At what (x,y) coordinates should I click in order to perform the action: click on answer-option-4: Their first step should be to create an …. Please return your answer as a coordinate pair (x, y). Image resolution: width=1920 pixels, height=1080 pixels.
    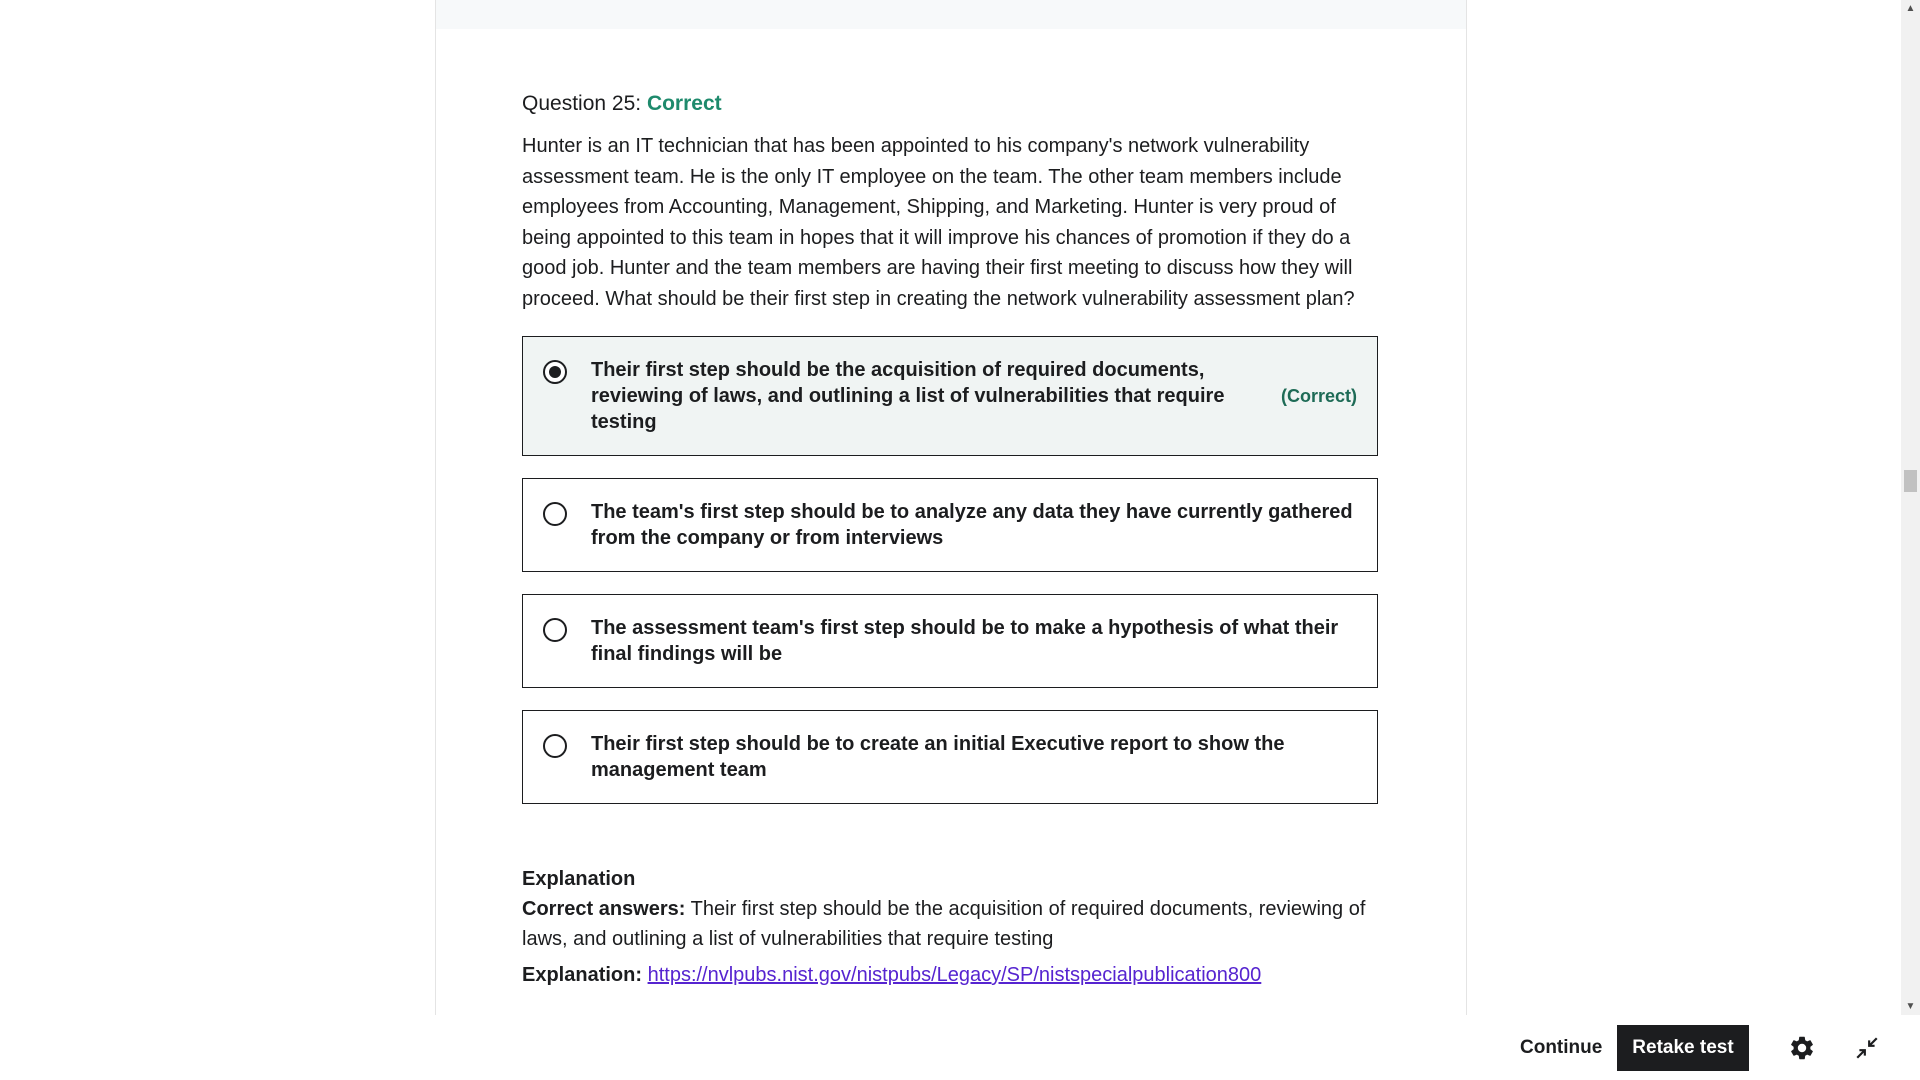
    Looking at the image, I should click on (950, 757).